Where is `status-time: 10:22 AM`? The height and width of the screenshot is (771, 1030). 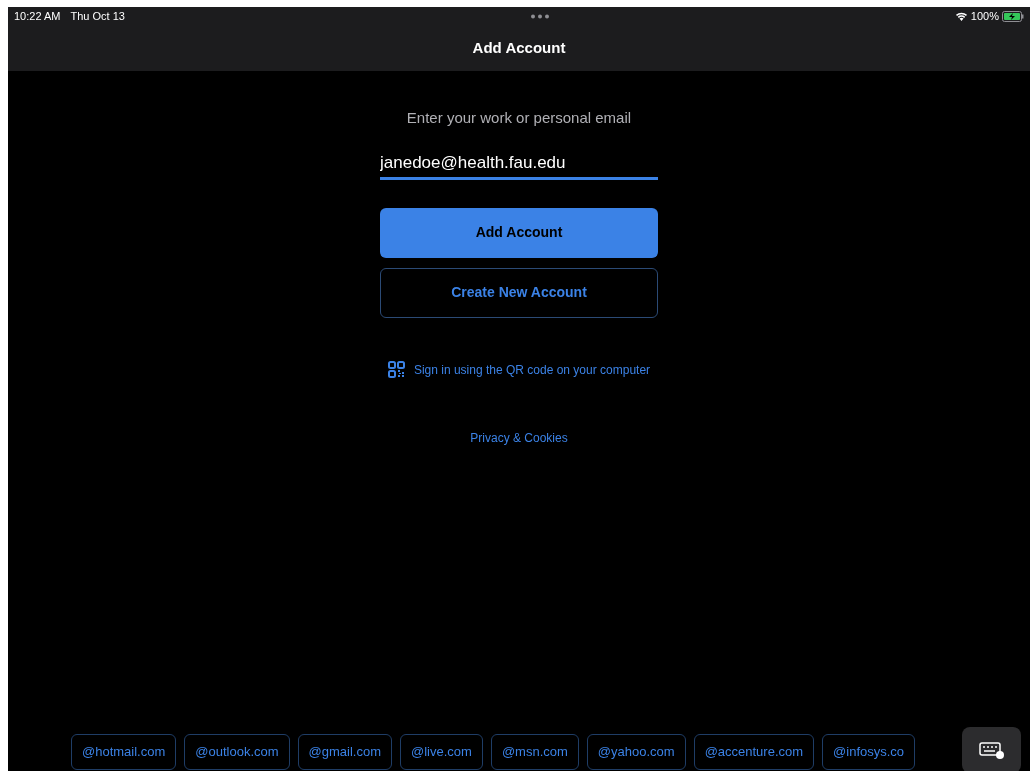
status-time: 10:22 AM is located at coordinates (37, 16).